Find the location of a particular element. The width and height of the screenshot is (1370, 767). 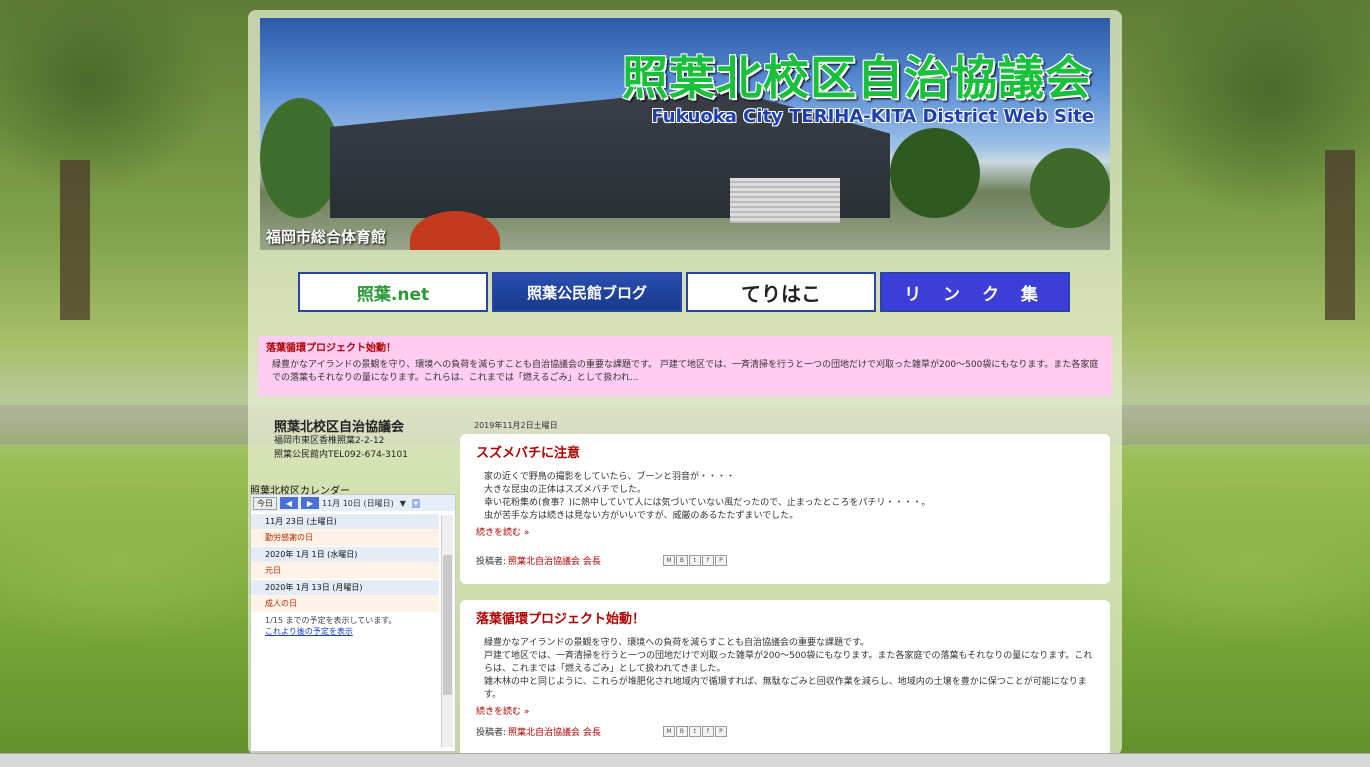

post-title: 落葉循環プロジェクト始動！ is located at coordinates (785, 617).